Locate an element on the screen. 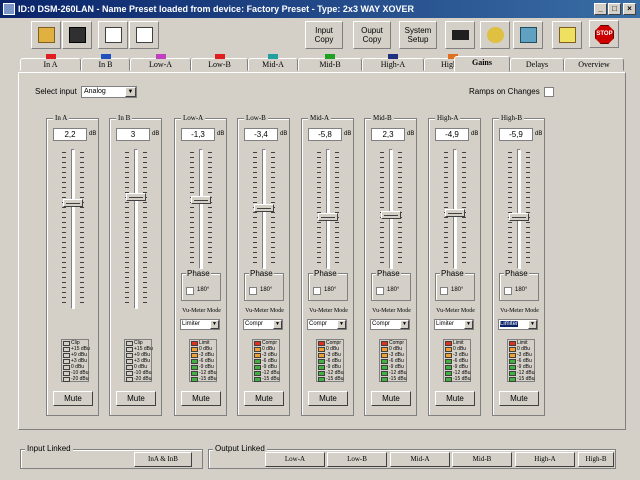 The image size is (640, 480). link-mid-a-button: Mid-A is located at coordinates (420, 459).